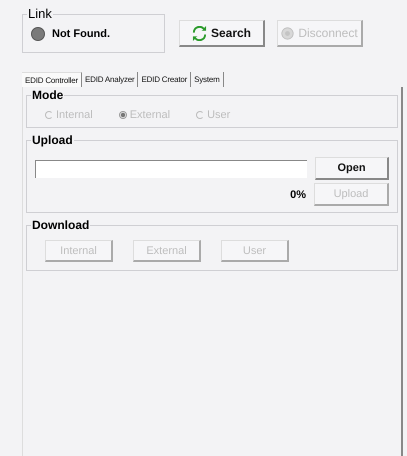 Image resolution: width=407 pixels, height=456 pixels. What do you see at coordinates (218, 115) in the screenshot?
I see `radio-label: User` at bounding box center [218, 115].